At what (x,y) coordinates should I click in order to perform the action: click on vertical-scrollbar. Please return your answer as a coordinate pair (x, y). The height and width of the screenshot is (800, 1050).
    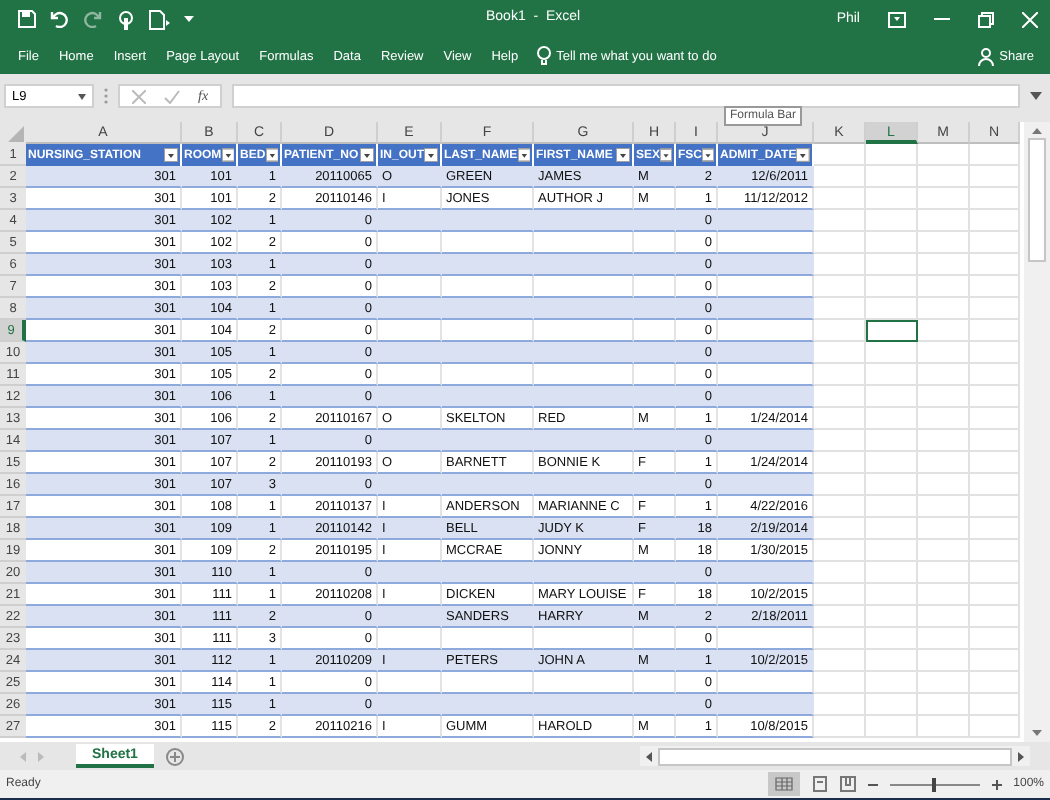
    Looking at the image, I should click on (1037, 432).